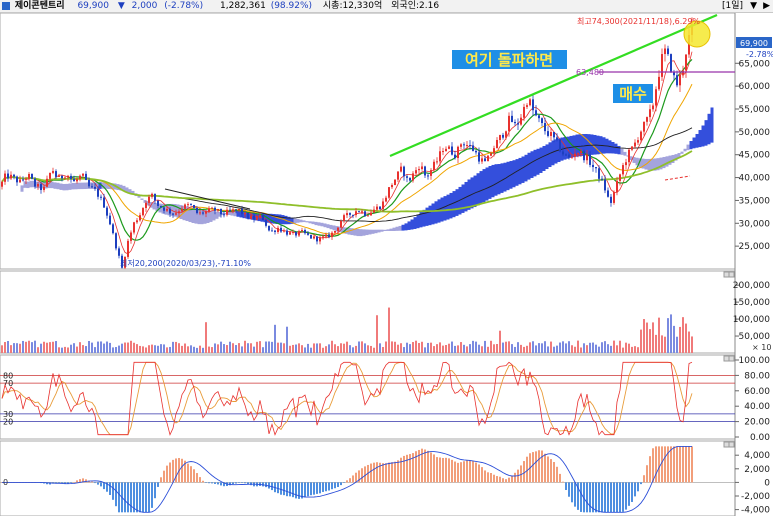 The height and width of the screenshot is (516, 773). What do you see at coordinates (731, 444) in the screenshot?
I see `macd-panel-close` at bounding box center [731, 444].